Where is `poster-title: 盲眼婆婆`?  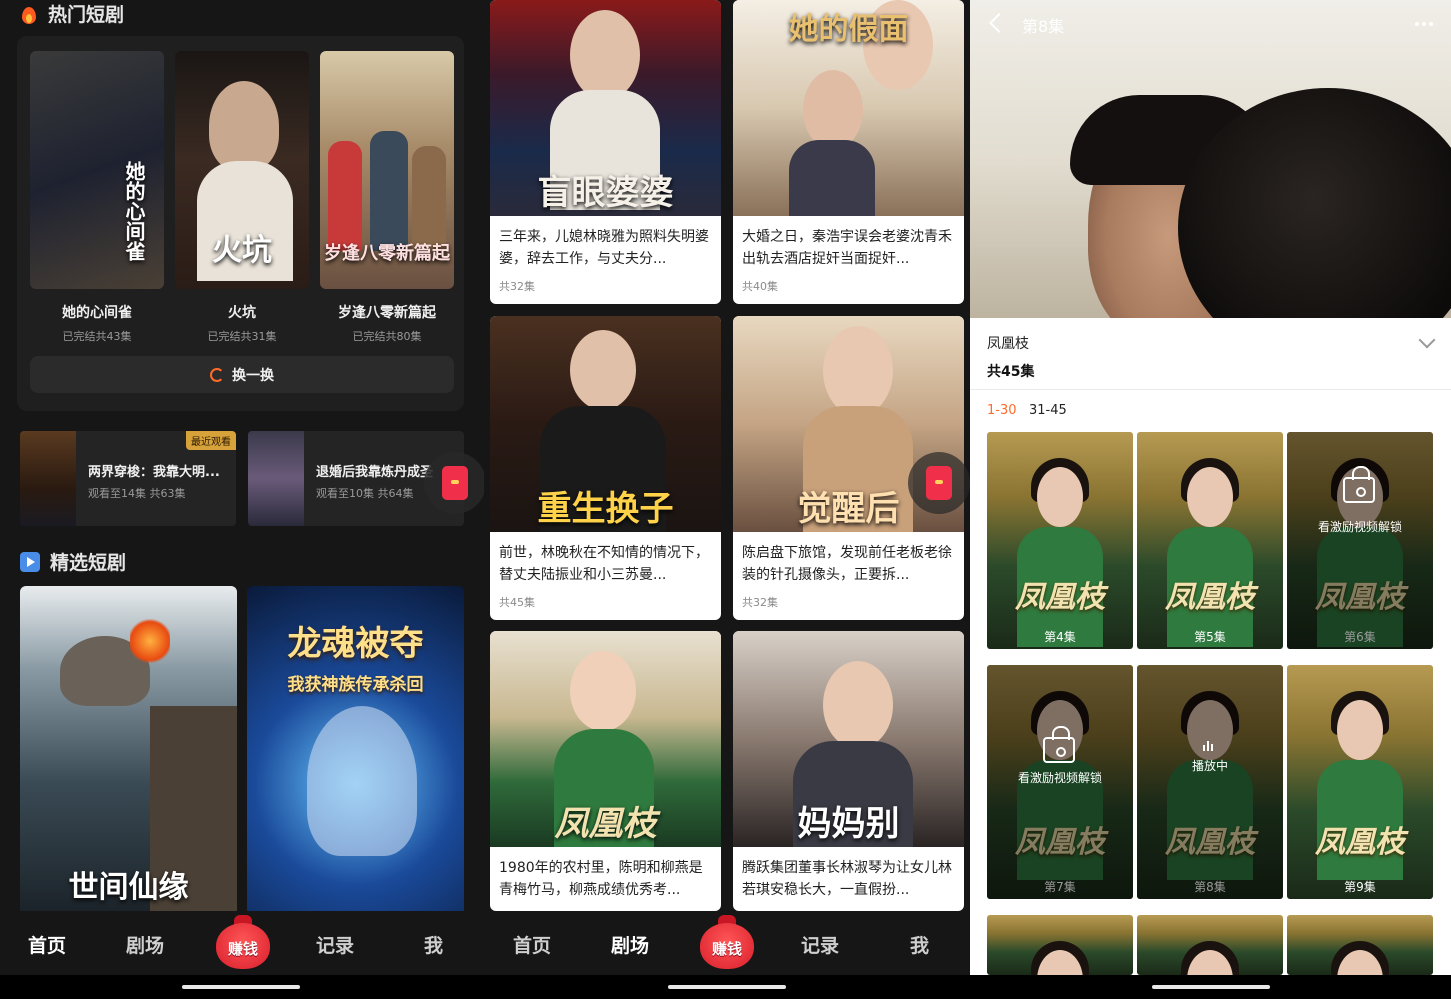 poster-title: 盲眼婆婆 is located at coordinates (605, 193).